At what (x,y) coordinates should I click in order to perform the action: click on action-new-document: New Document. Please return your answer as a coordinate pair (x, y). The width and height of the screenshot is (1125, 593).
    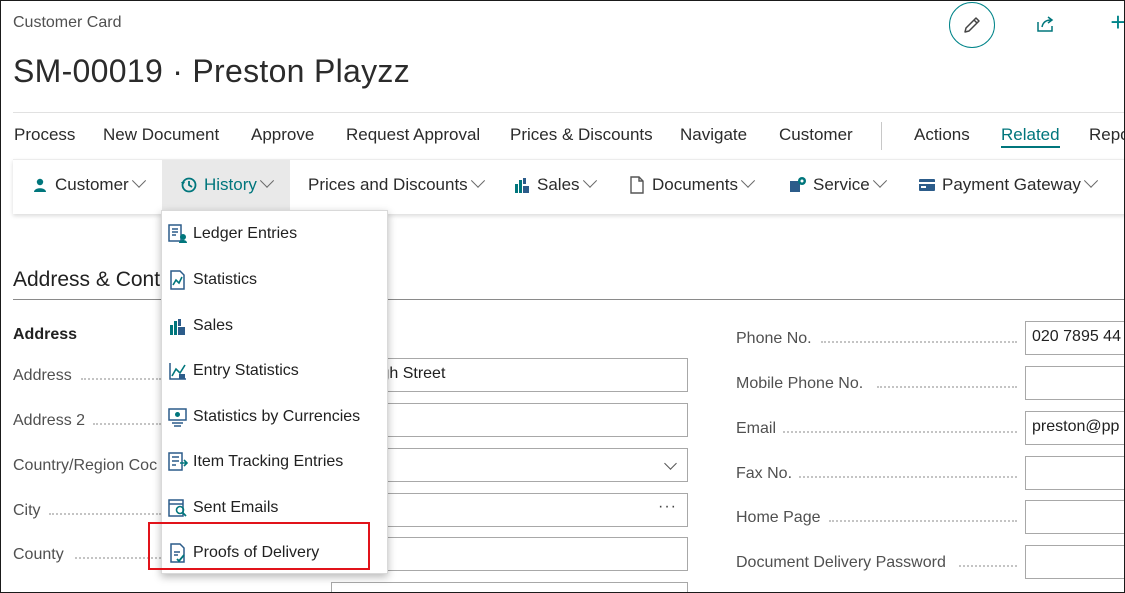
    Looking at the image, I should click on (161, 135).